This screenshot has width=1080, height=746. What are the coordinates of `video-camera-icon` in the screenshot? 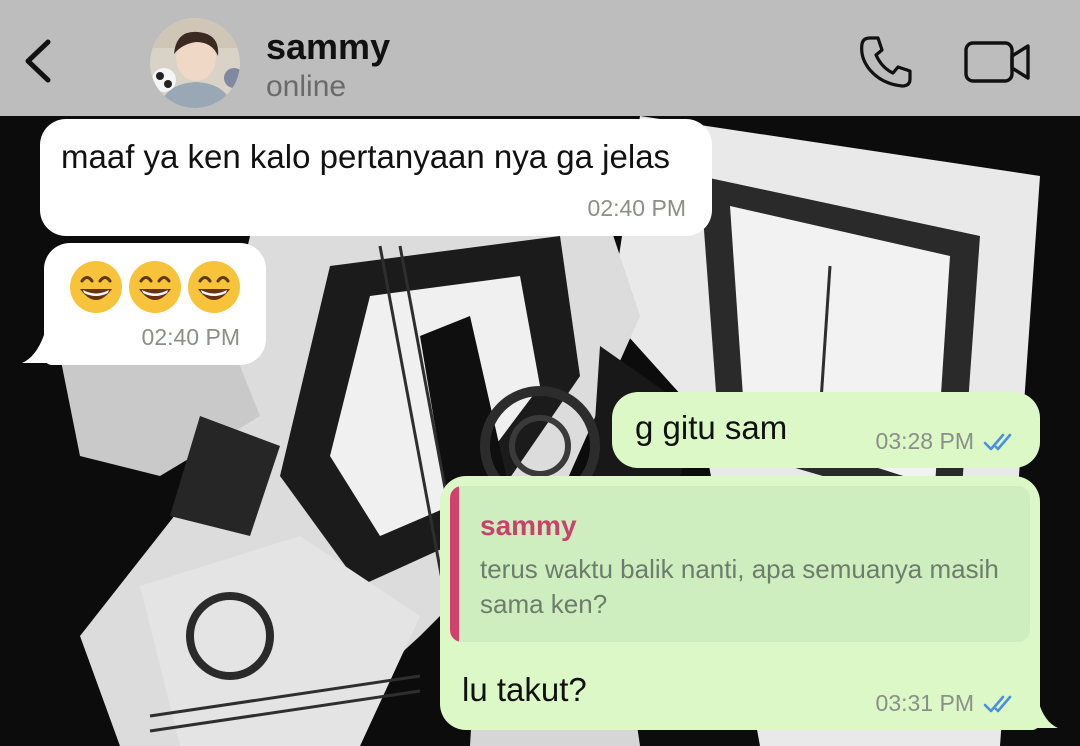 It's located at (997, 62).